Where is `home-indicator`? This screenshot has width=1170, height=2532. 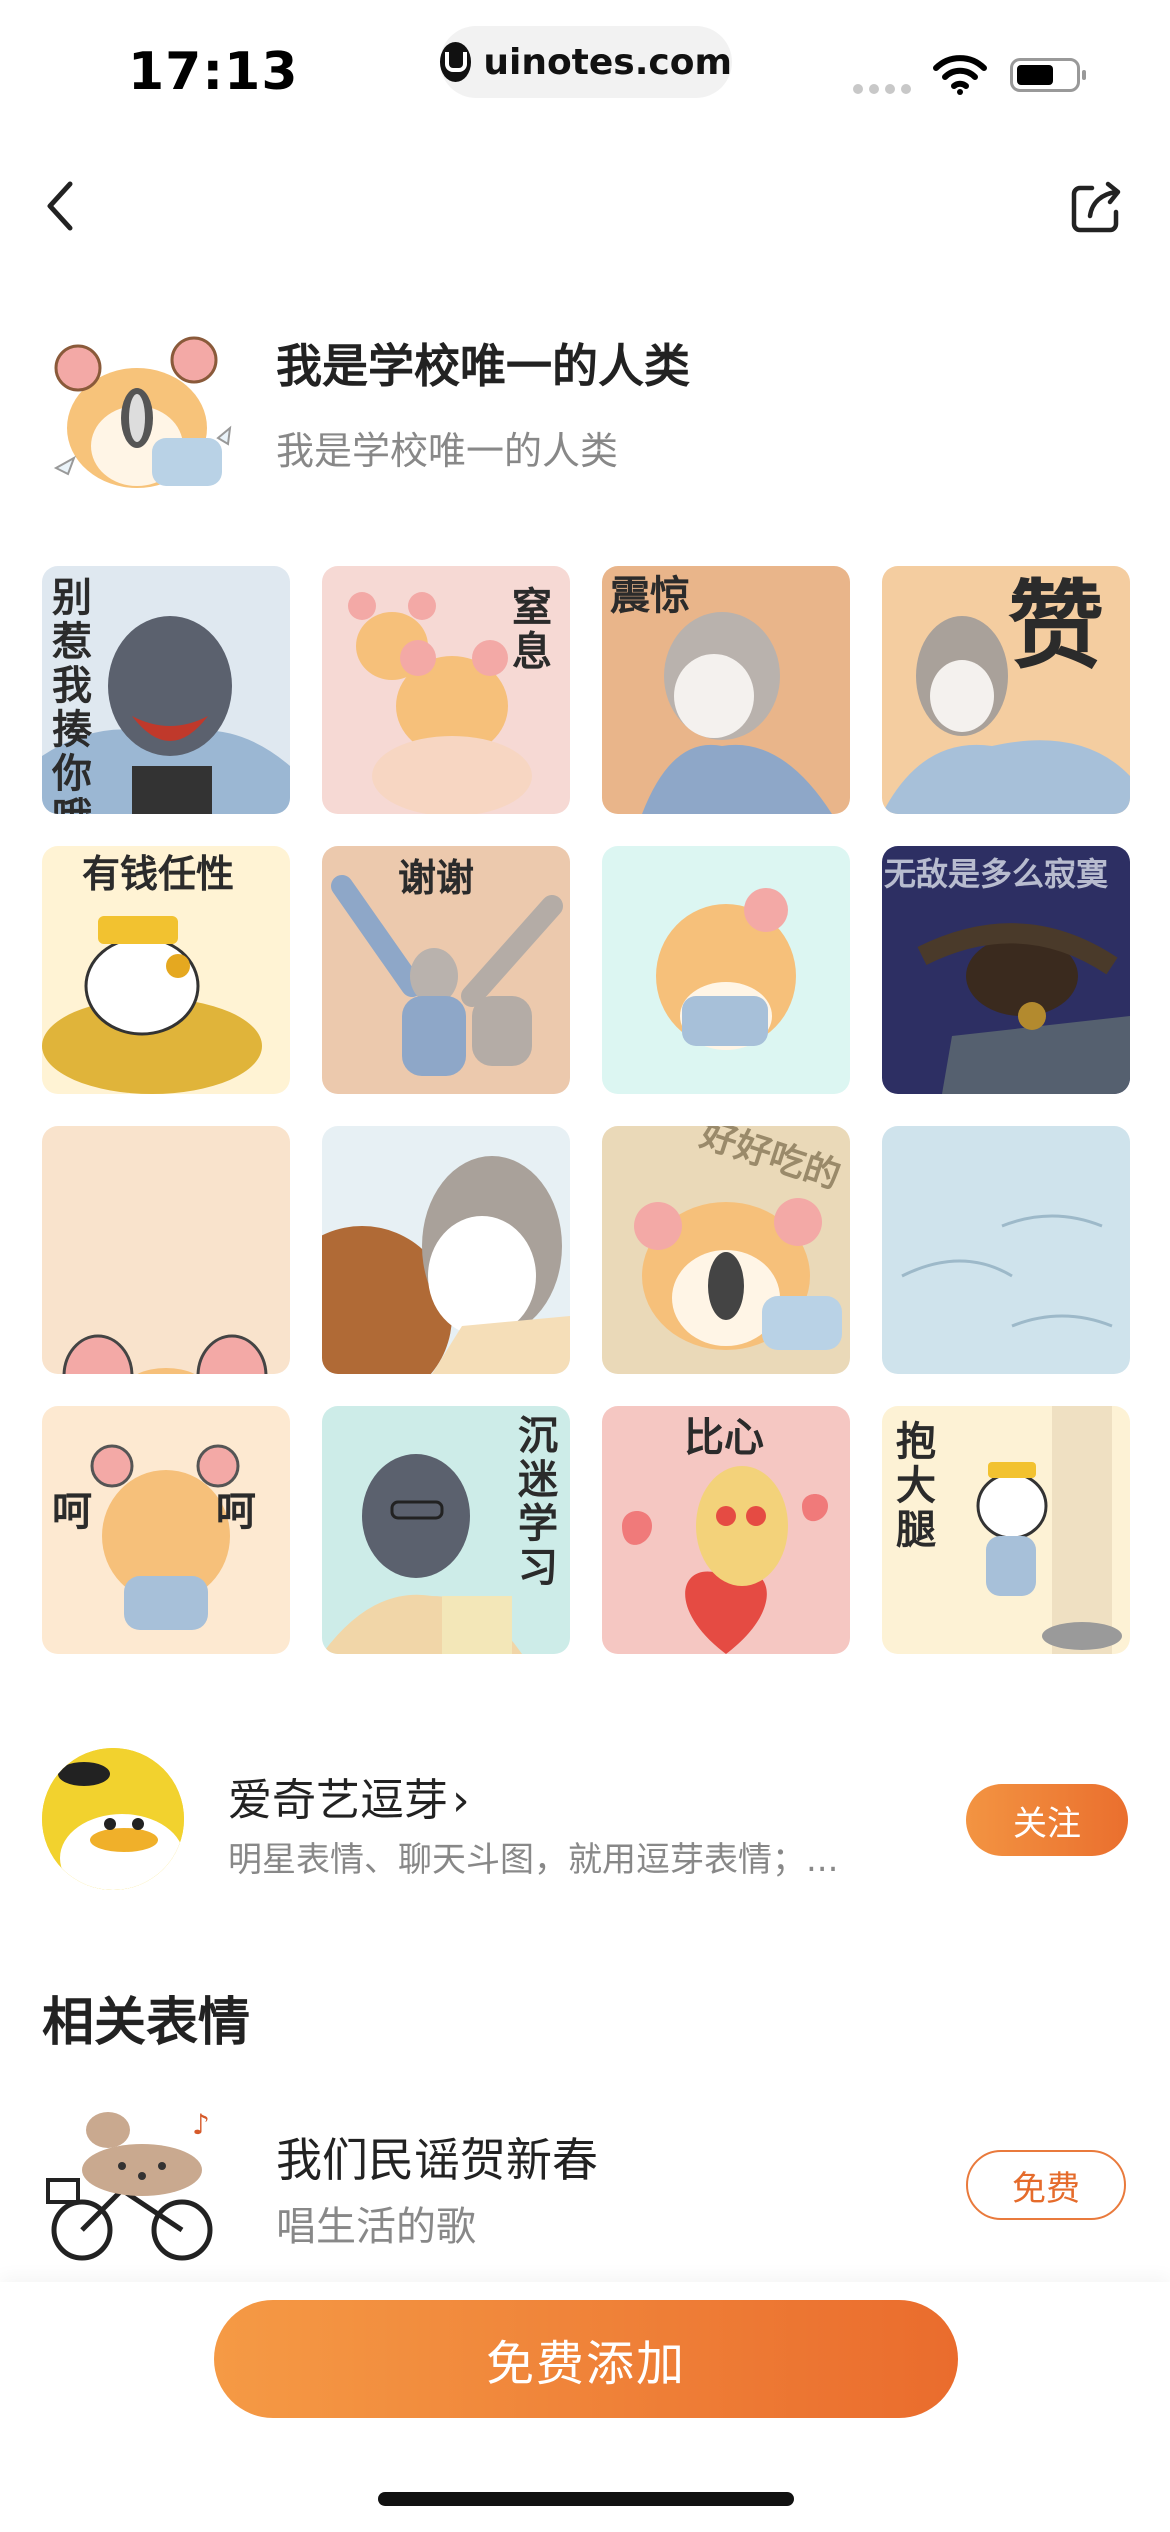 home-indicator is located at coordinates (586, 2499).